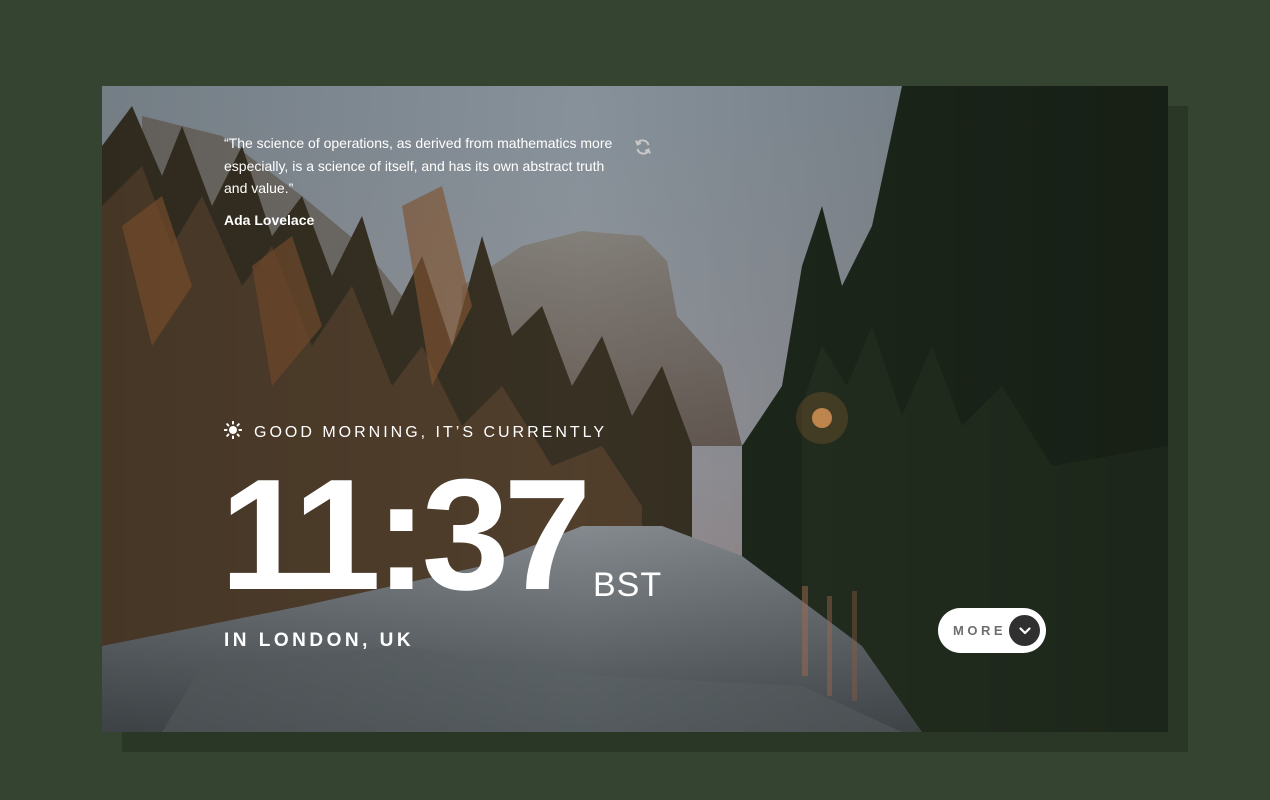 Image resolution: width=1270 pixels, height=800 pixels. What do you see at coordinates (628, 585) in the screenshot?
I see `clock-timezone: BST` at bounding box center [628, 585].